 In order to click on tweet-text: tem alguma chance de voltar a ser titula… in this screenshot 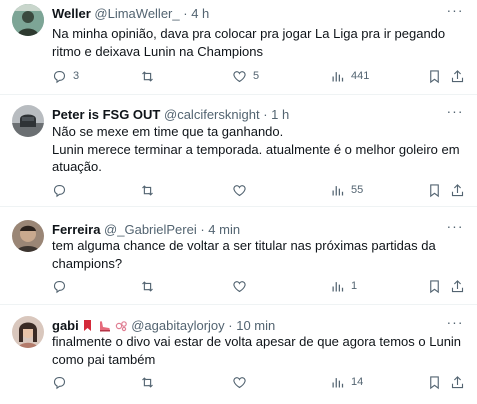, I will do `click(244, 254)`.